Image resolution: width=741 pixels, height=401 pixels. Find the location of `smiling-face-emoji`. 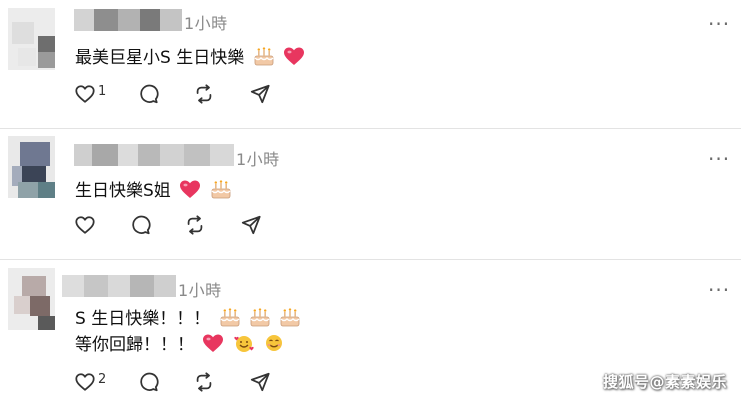

smiling-face-emoji is located at coordinates (274, 343).